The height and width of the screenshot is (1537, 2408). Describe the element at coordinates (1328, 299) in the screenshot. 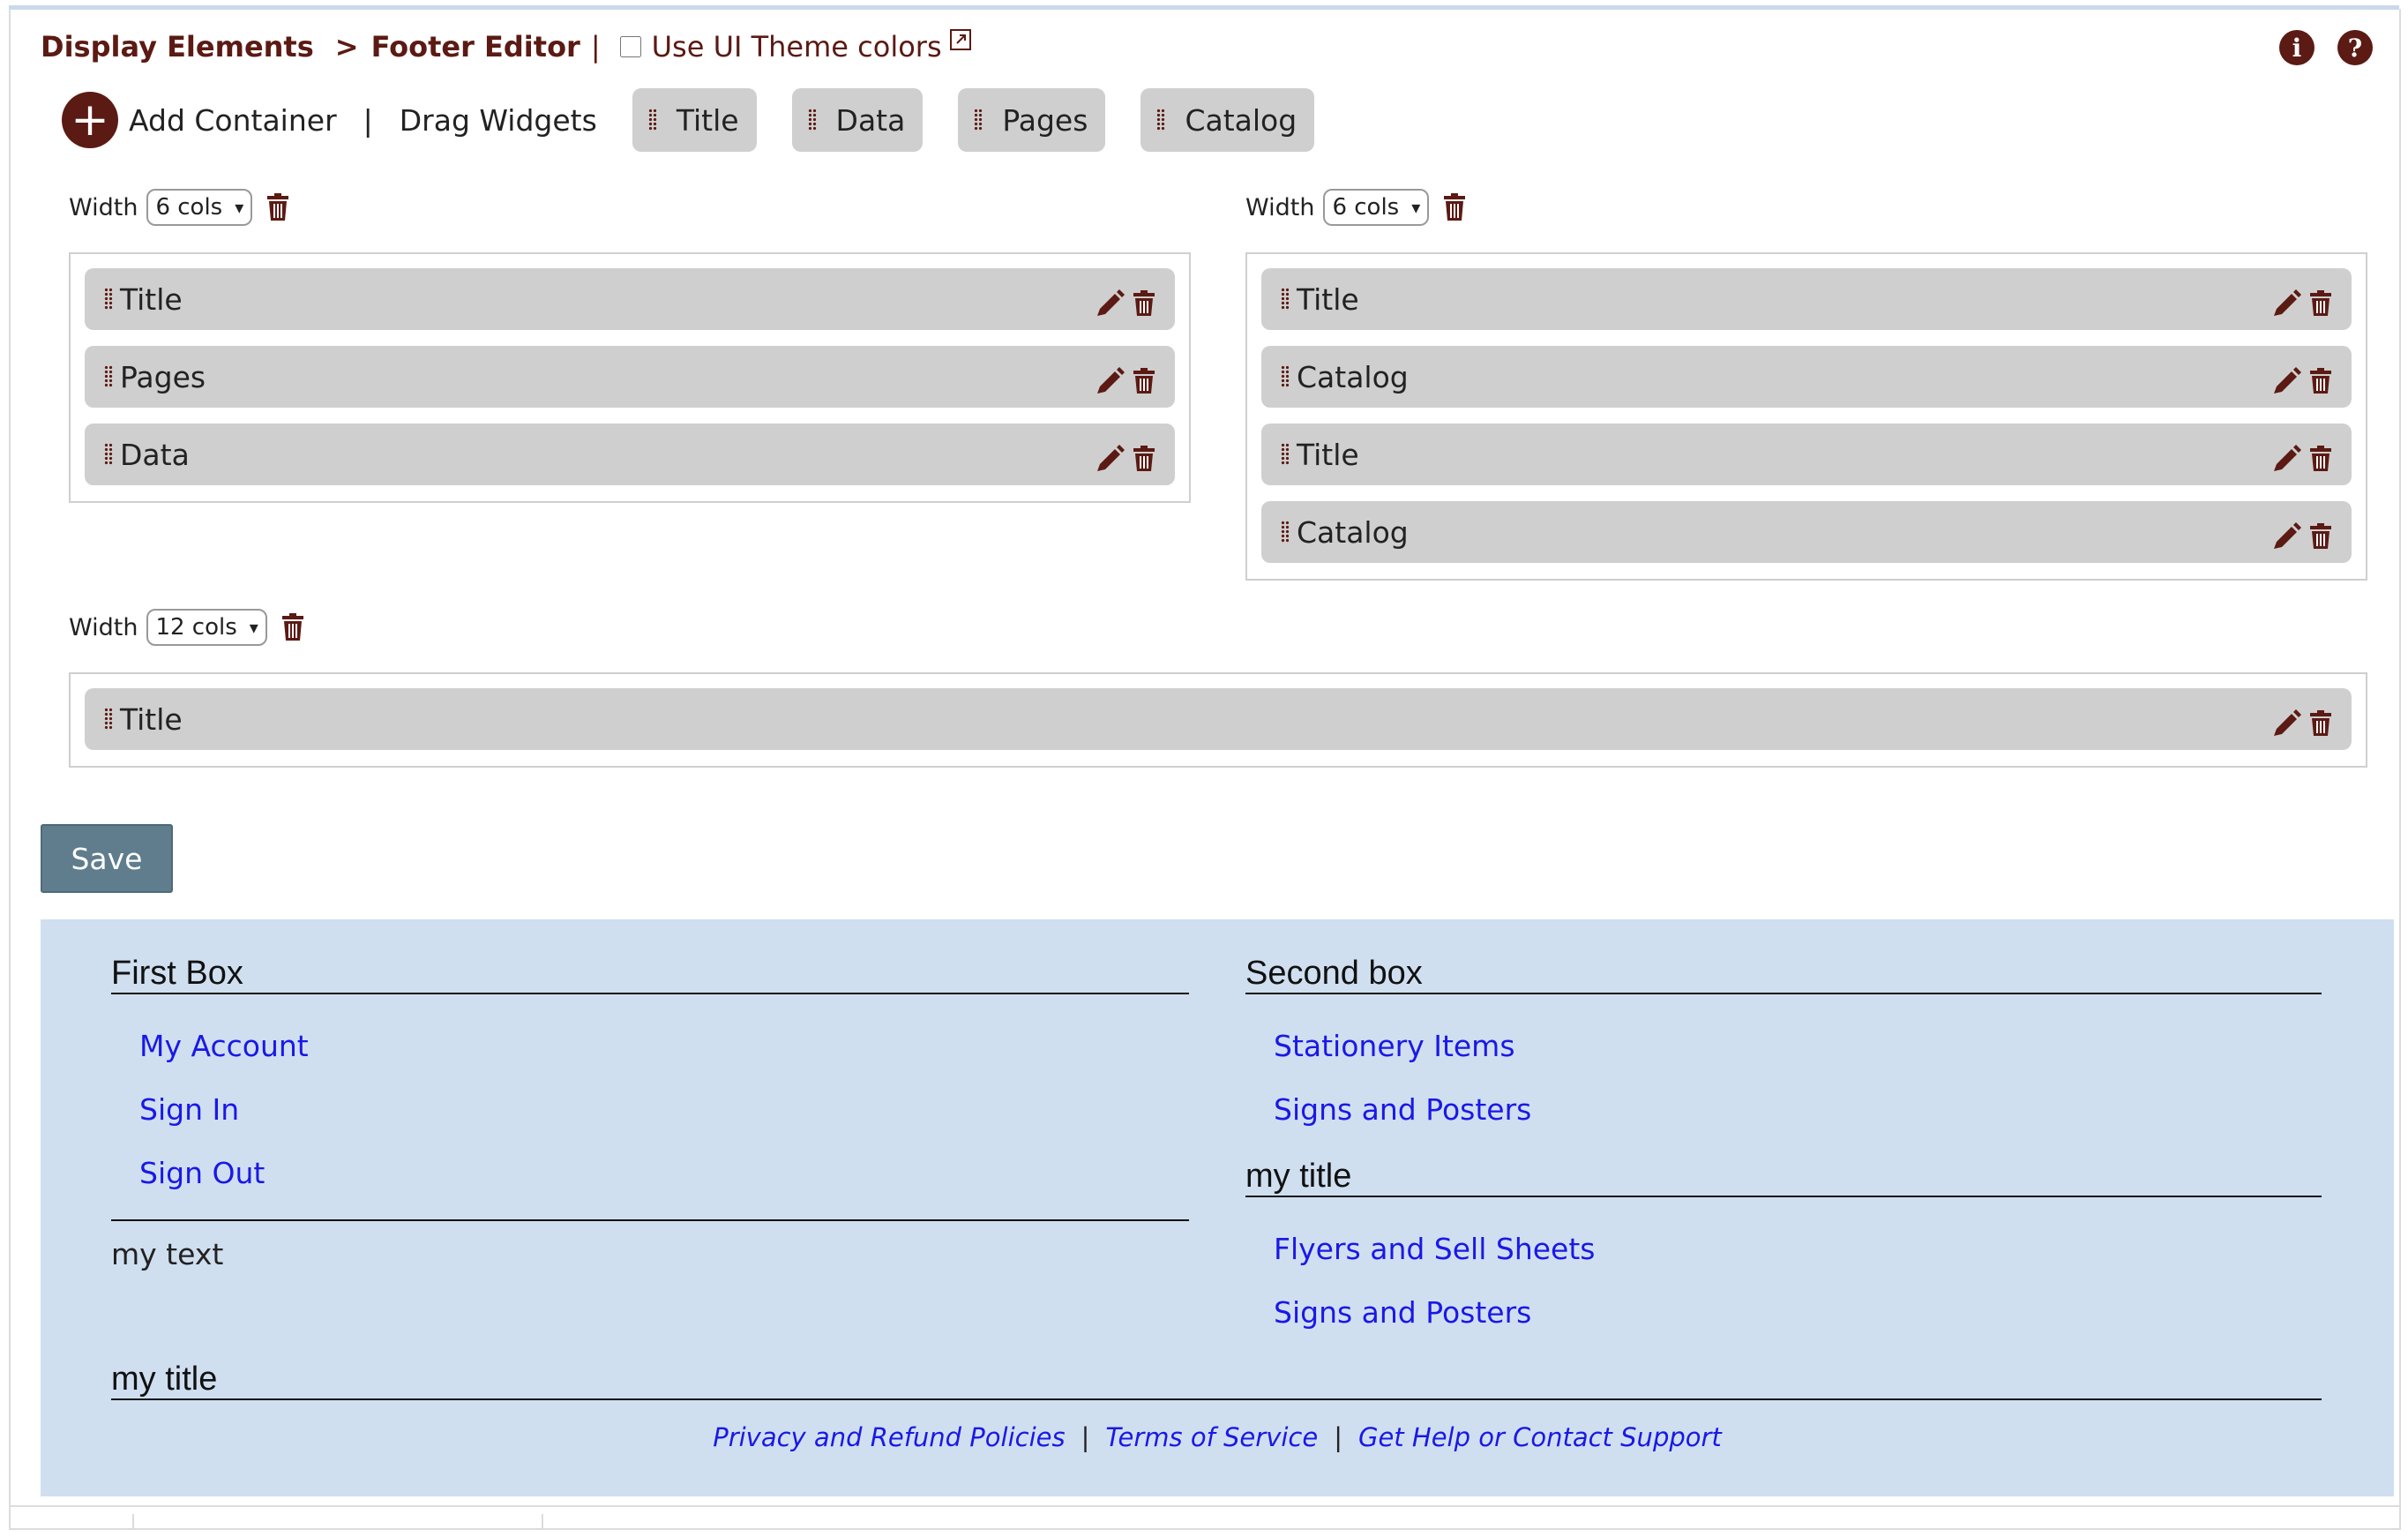

I see `widget-label: Title` at that location.